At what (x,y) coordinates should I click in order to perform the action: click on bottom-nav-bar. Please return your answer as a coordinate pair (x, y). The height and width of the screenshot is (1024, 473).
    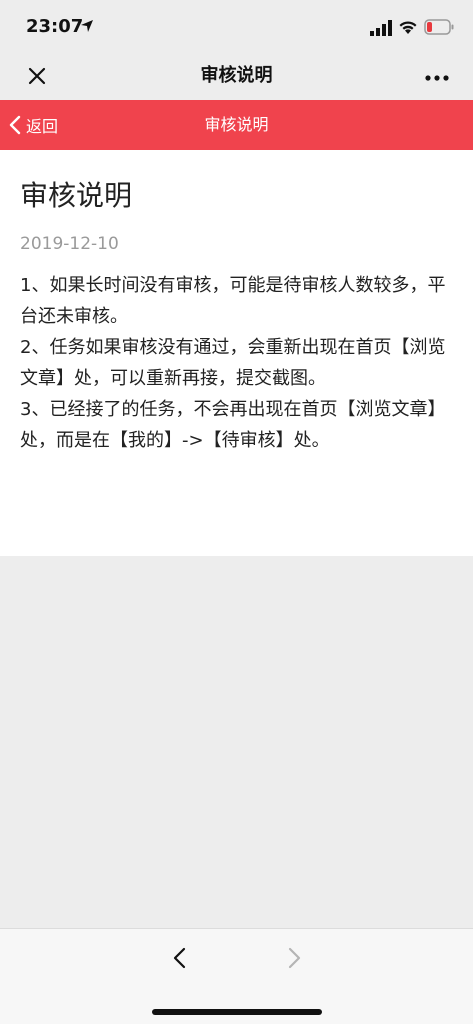
    Looking at the image, I should click on (236, 976).